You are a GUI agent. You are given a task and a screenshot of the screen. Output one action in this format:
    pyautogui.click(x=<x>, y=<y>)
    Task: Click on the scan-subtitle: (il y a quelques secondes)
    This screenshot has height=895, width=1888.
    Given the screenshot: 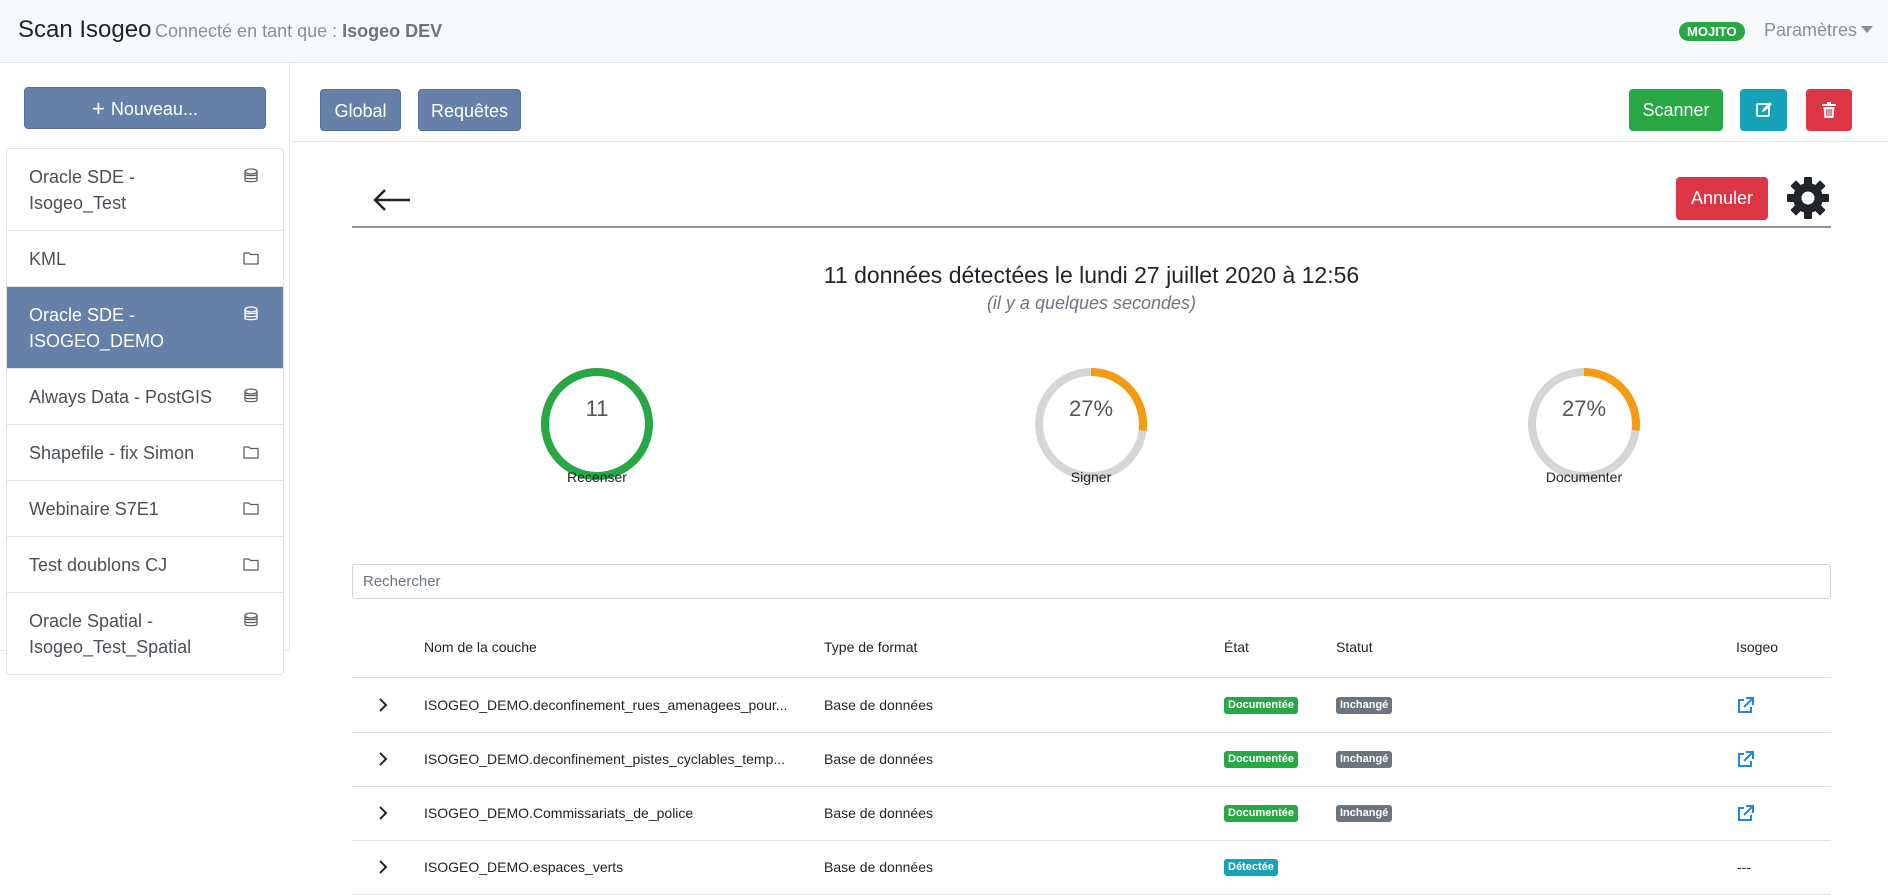 What is the action you would take?
    pyautogui.click(x=1091, y=303)
    